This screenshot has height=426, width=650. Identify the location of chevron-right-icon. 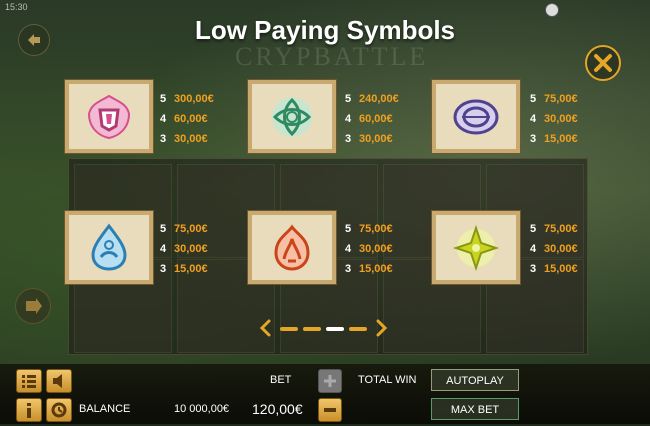
(382, 328).